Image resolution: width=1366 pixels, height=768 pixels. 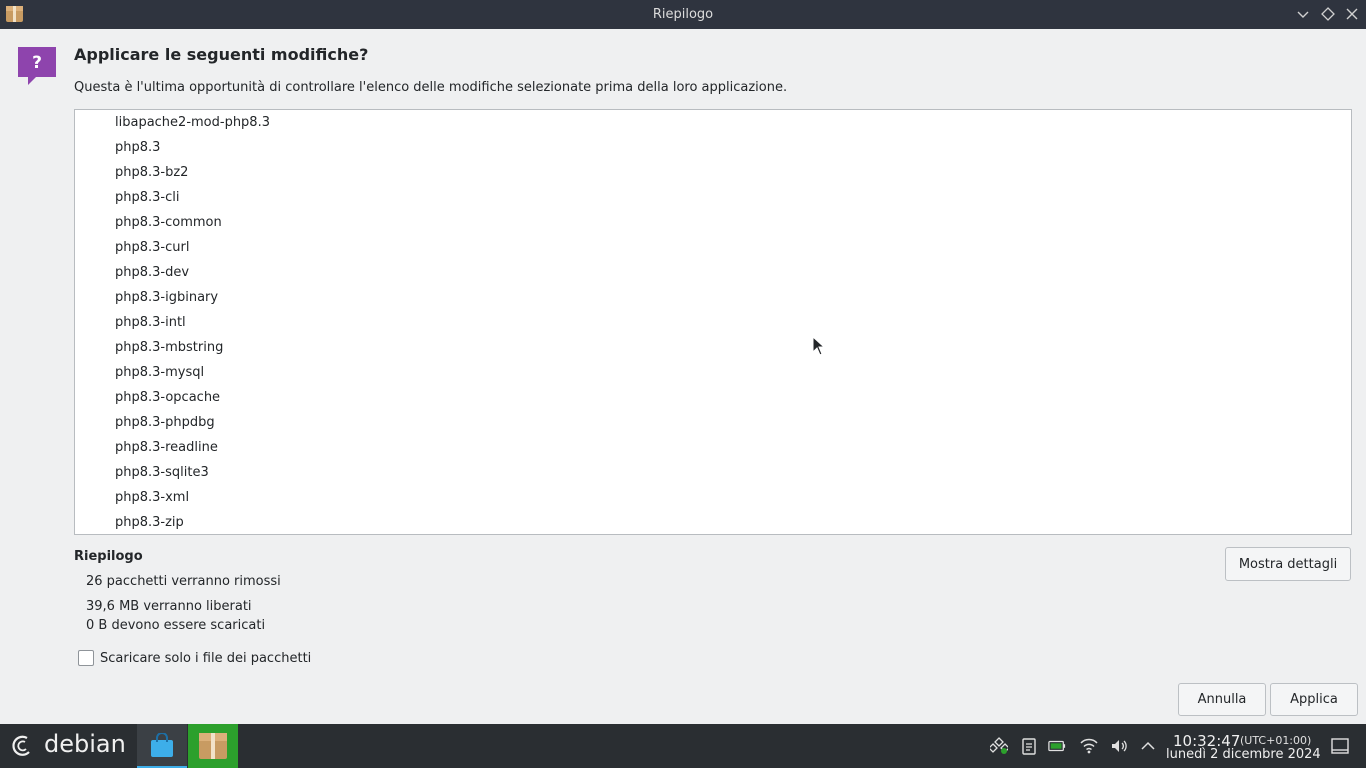 I want to click on close-button, so click(x=1352, y=14).